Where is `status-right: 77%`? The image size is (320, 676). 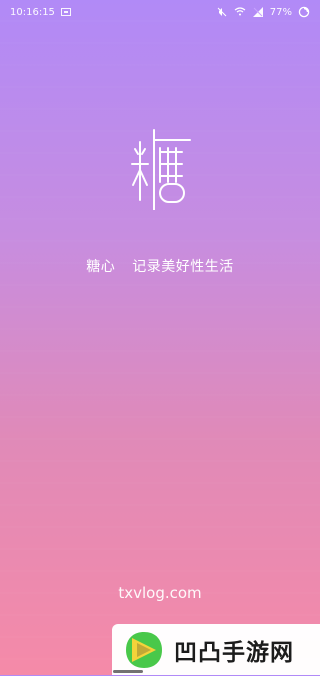 status-right: 77% is located at coordinates (263, 12).